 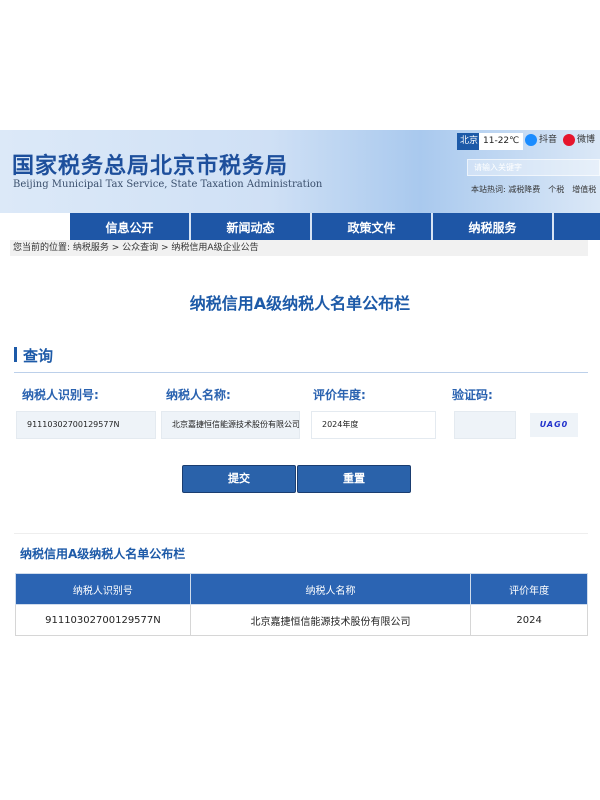 What do you see at coordinates (230, 425) in the screenshot?
I see `taxpayer-name-input: 北京嘉捷恒信能源技术股份有限公司` at bounding box center [230, 425].